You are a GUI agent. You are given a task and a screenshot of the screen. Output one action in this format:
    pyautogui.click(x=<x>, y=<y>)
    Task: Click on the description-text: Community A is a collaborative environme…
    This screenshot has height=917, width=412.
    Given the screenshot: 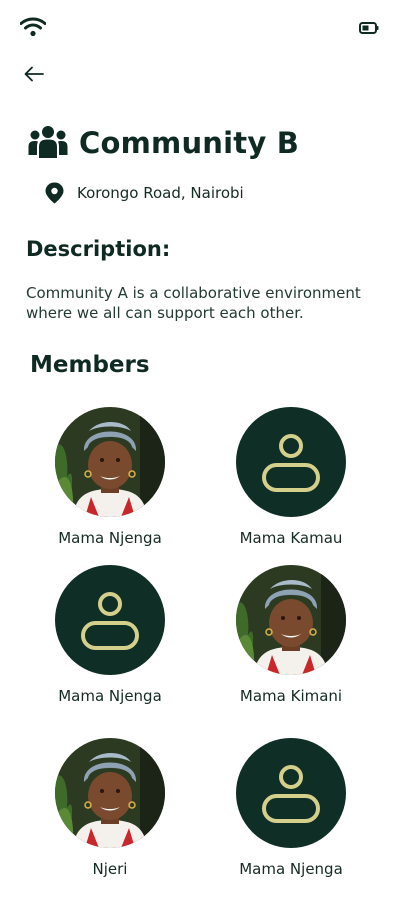 What is the action you would take?
    pyautogui.click(x=193, y=303)
    